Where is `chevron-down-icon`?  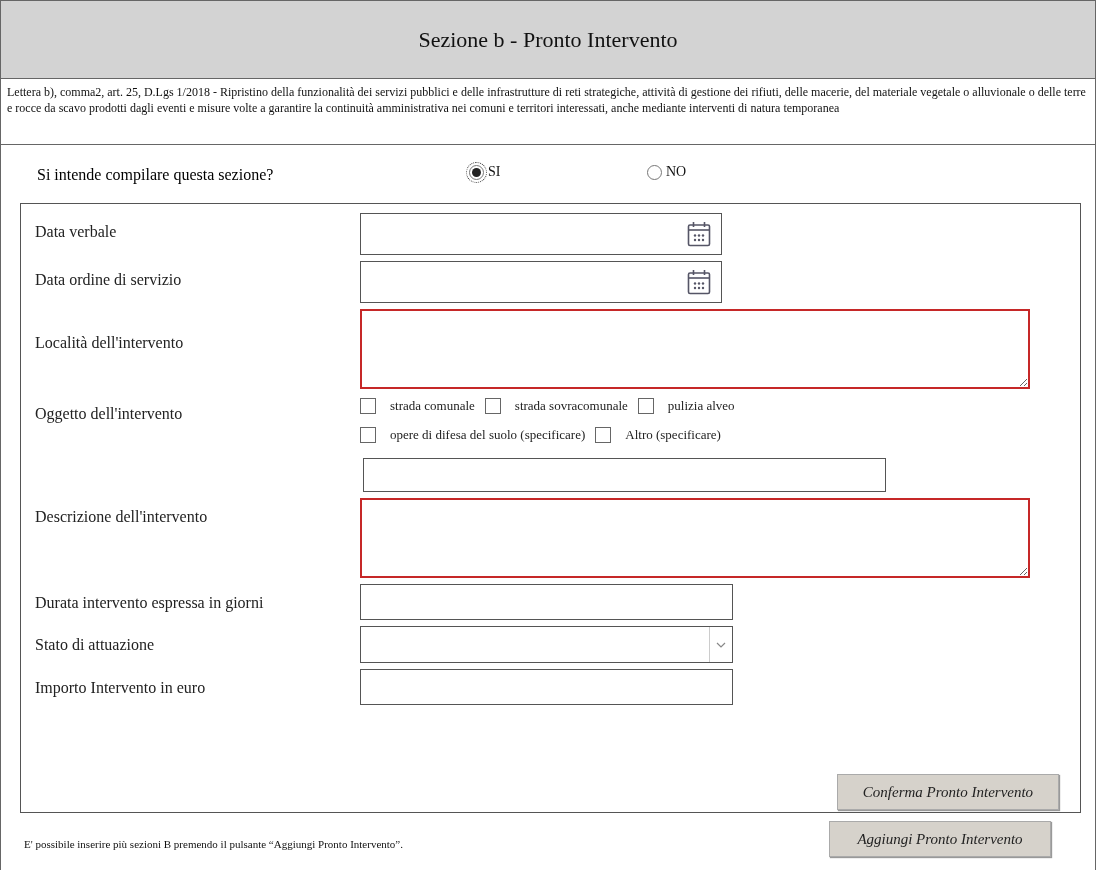 chevron-down-icon is located at coordinates (721, 644).